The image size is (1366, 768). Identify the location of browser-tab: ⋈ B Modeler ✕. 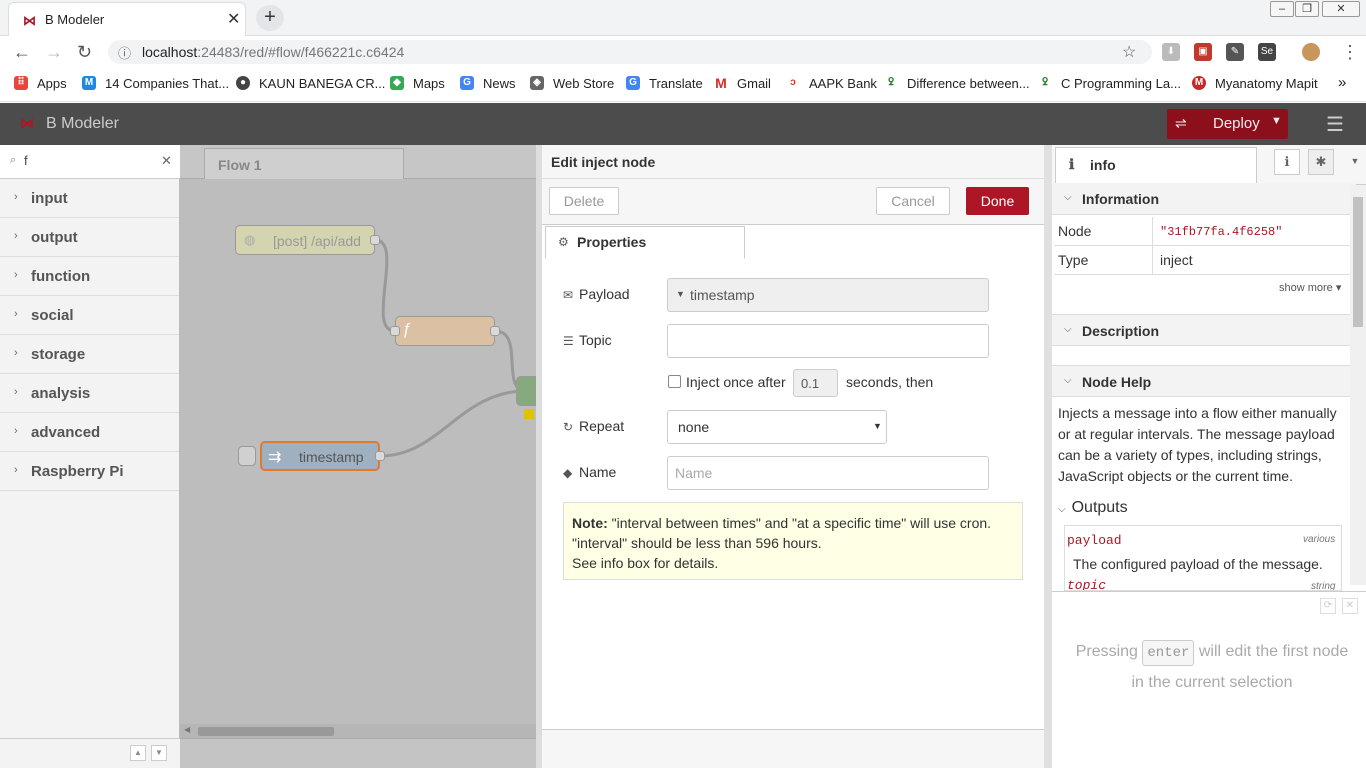
(127, 19).